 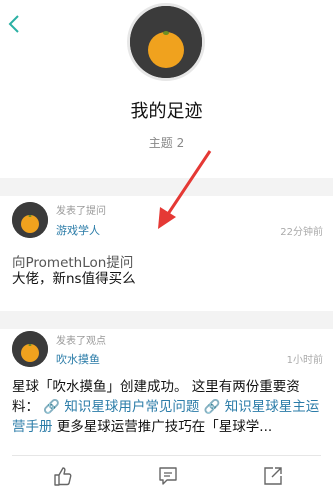 I want to click on faq-link: 🔗 知识星球用户常见问题, so click(x=121, y=407).